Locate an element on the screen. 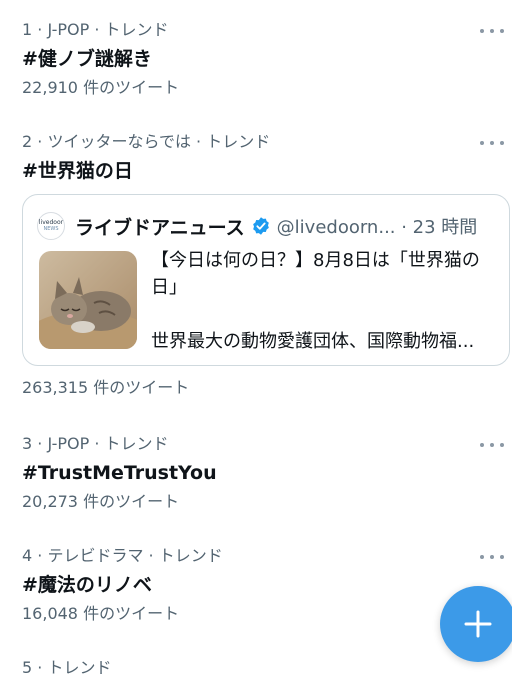  trend-tweet-count: 20,273 件のツイート is located at coordinates (101, 501).